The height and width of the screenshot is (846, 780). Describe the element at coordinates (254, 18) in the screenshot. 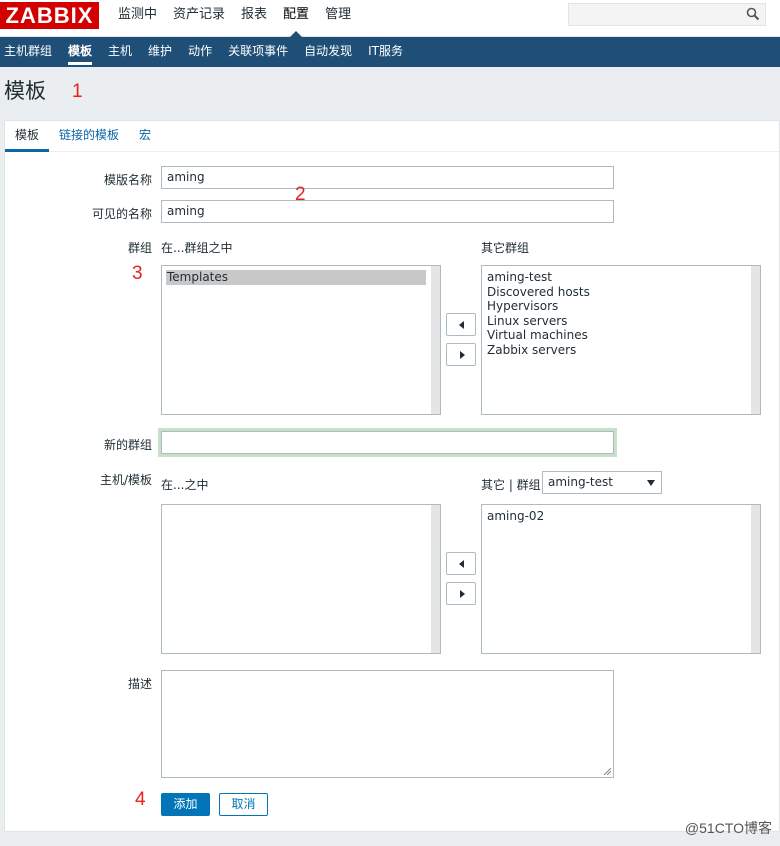

I see `menu-reports: 报表` at that location.